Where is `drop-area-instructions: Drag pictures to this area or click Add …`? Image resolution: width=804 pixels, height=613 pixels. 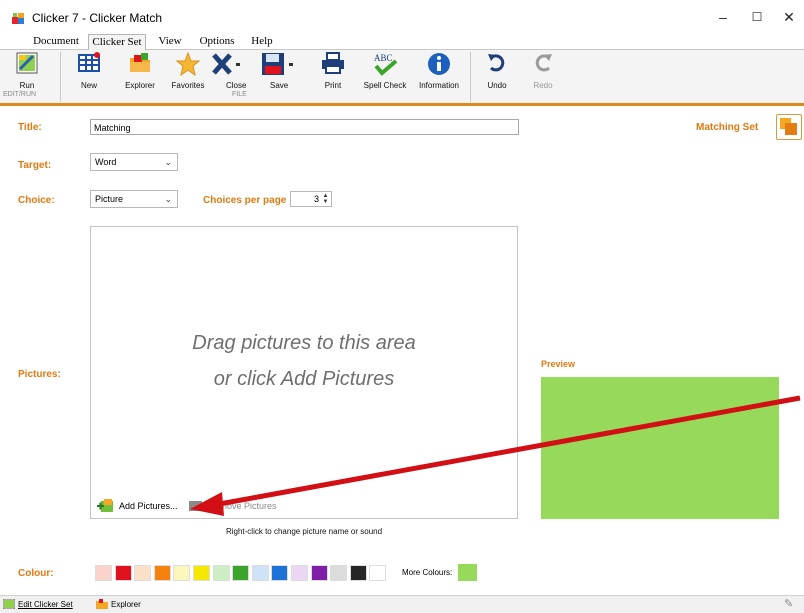 drop-area-instructions: Drag pictures to this area or click Add … is located at coordinates (304, 361).